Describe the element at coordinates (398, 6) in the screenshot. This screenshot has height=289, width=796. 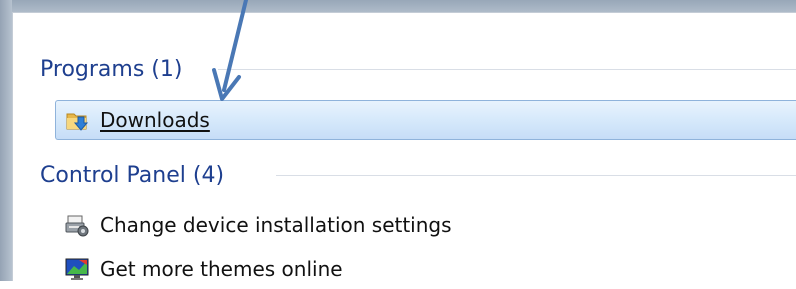
I see `window-frame-top` at that location.